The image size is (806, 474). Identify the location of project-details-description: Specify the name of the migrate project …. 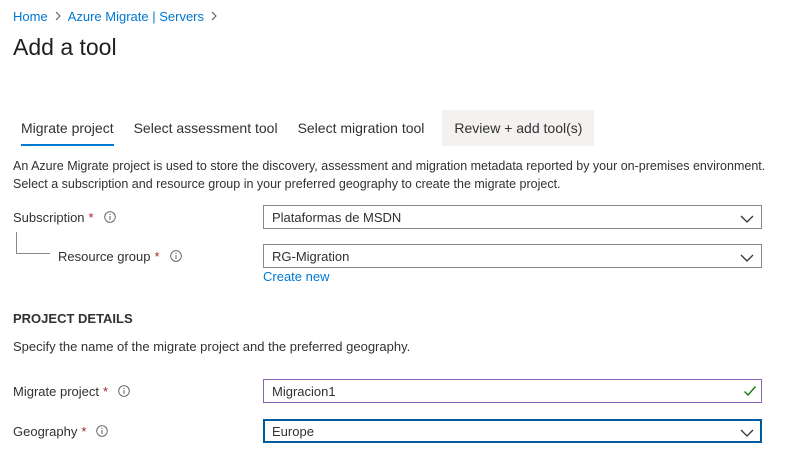
(212, 346).